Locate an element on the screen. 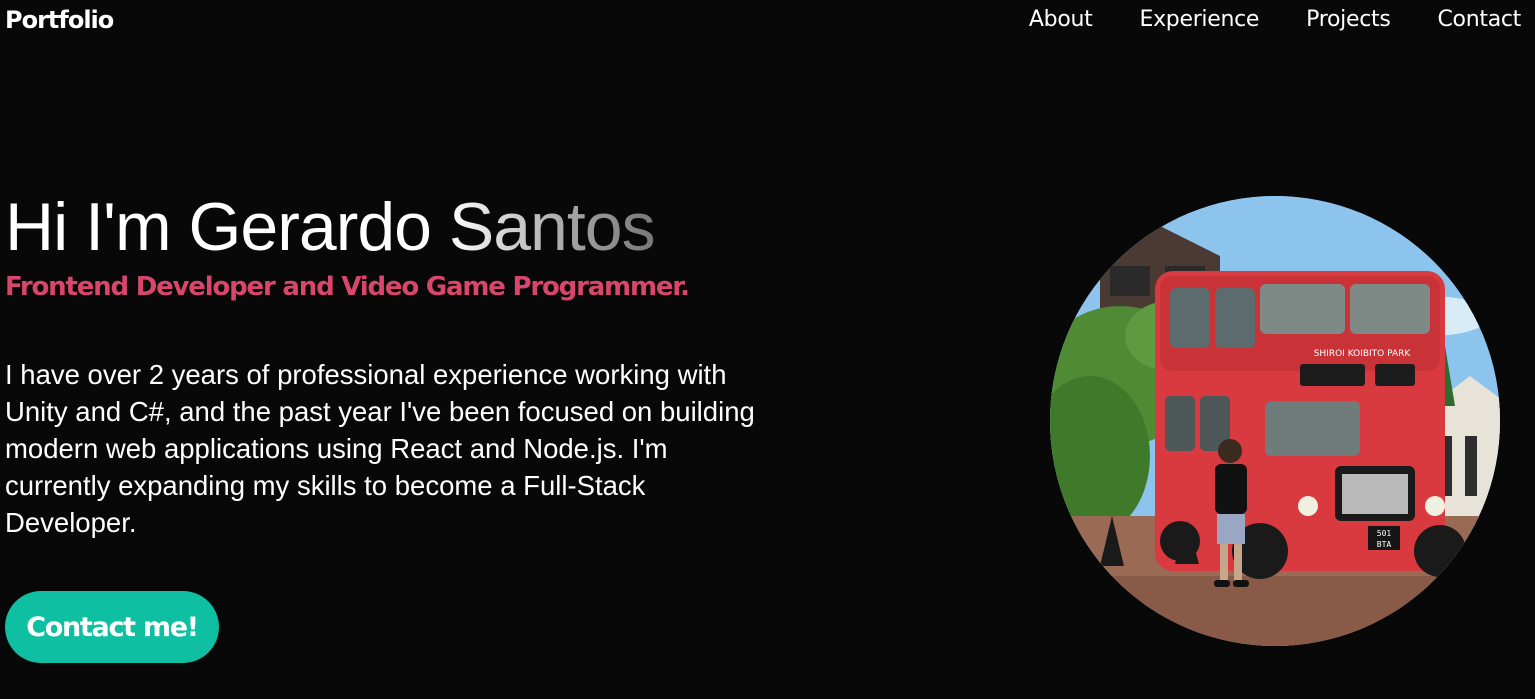 This screenshot has height=699, width=1535. nav-links: About Experience Projects Contact is located at coordinates (1275, 19).